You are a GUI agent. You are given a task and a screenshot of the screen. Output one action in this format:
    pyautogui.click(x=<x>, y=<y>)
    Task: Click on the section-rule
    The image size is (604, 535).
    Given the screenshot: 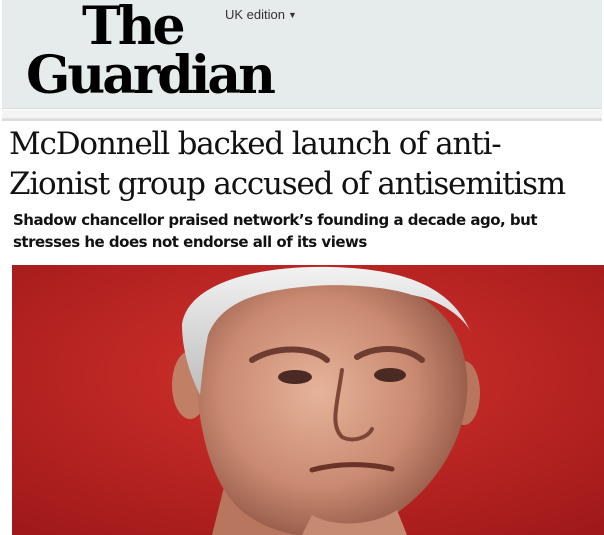 What is the action you would take?
    pyautogui.click(x=302, y=120)
    